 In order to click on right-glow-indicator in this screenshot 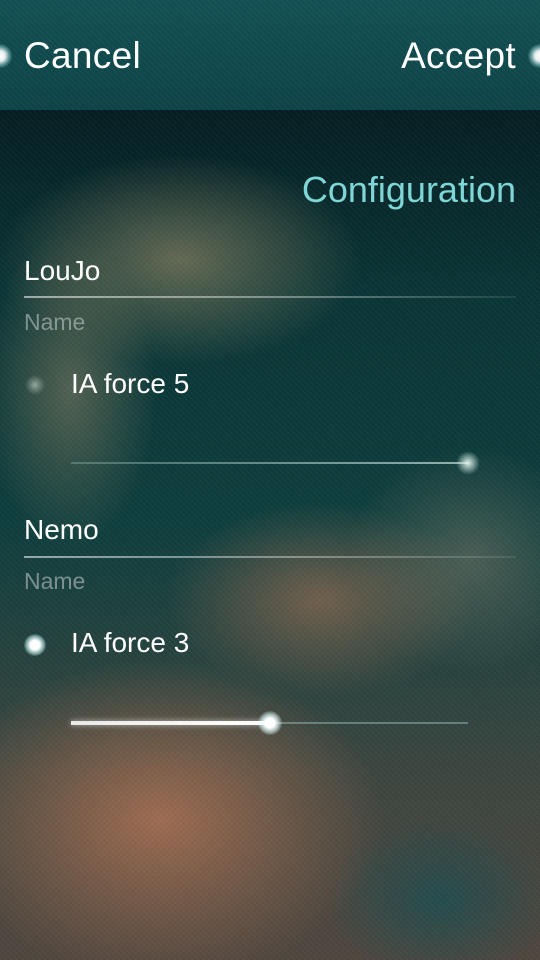, I will do `click(534, 56)`.